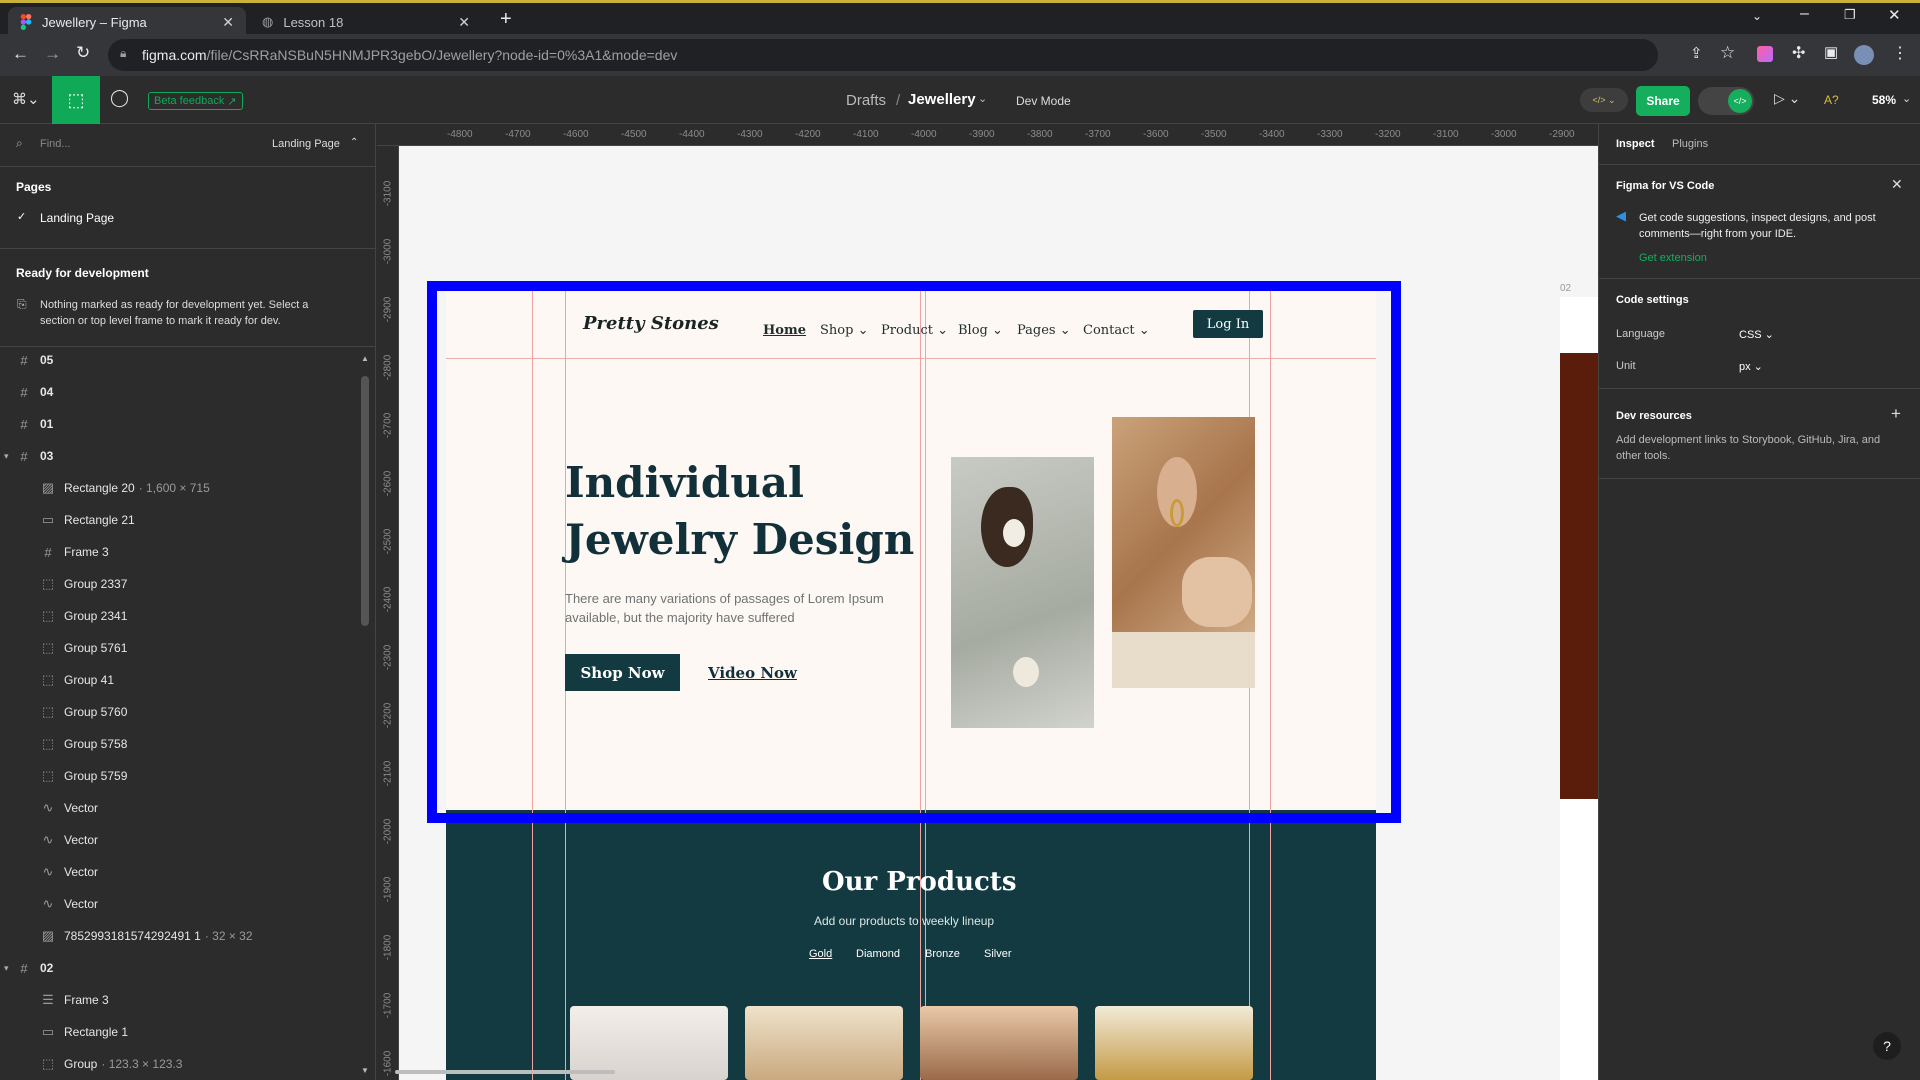 This screenshot has width=1920, height=1080. What do you see at coordinates (1850, 15) in the screenshot?
I see `restore-icon: ❐` at bounding box center [1850, 15].